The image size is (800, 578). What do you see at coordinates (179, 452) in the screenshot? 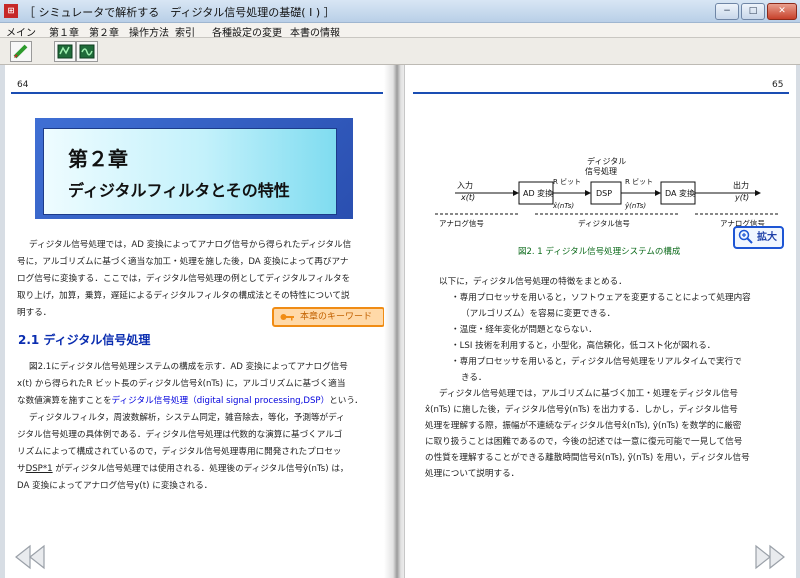
I see `body-line-6: リズムによって構成されているので，ディジタル信号処理専用に開発されたプロセッ` at bounding box center [179, 452].